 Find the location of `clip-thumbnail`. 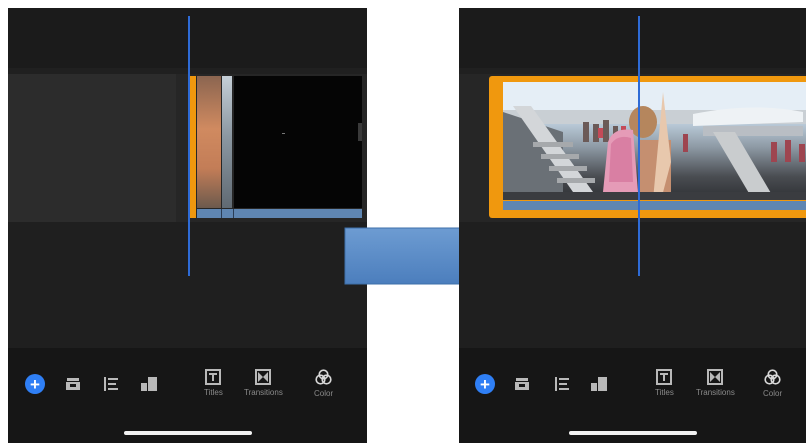

clip-thumbnail is located at coordinates (654, 141).